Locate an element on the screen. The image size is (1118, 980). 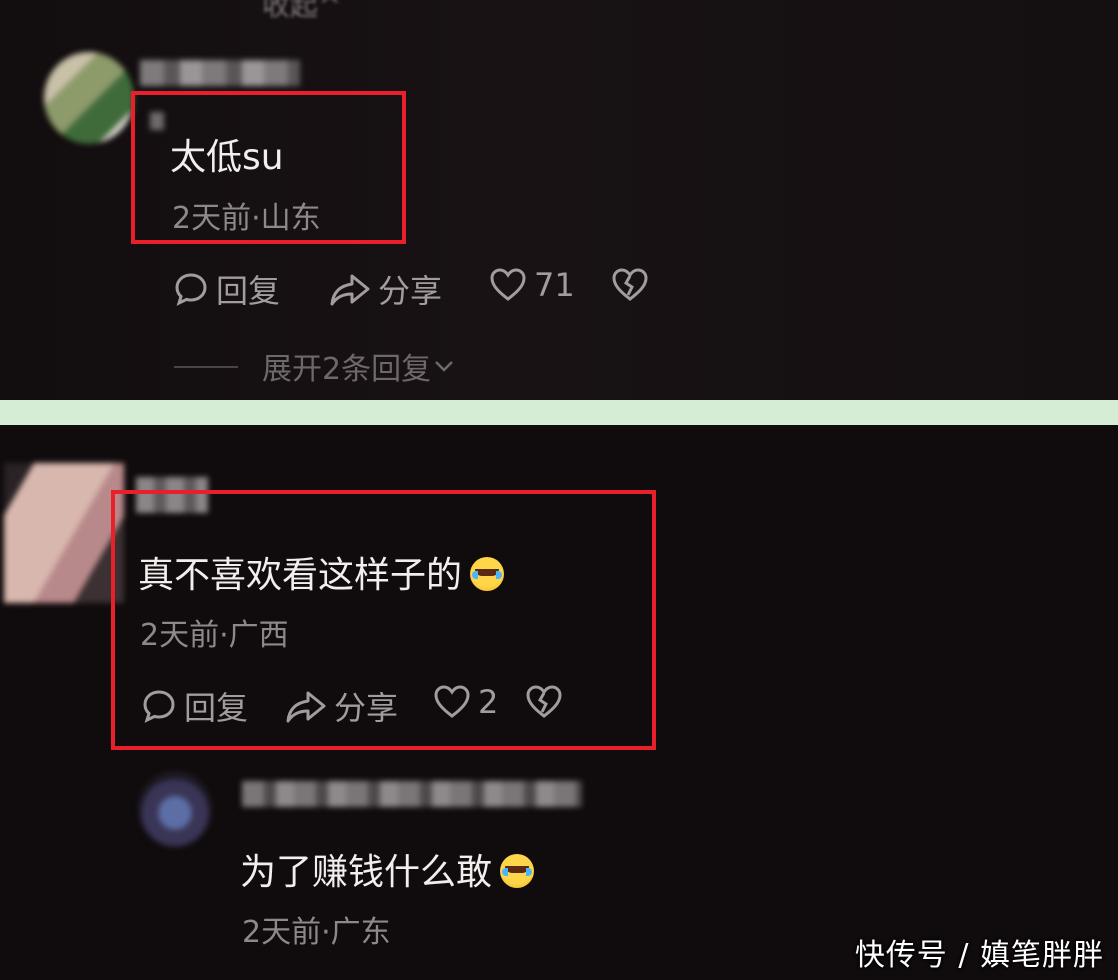
expand-replies-label: 展开2条回复 is located at coordinates (347, 369).